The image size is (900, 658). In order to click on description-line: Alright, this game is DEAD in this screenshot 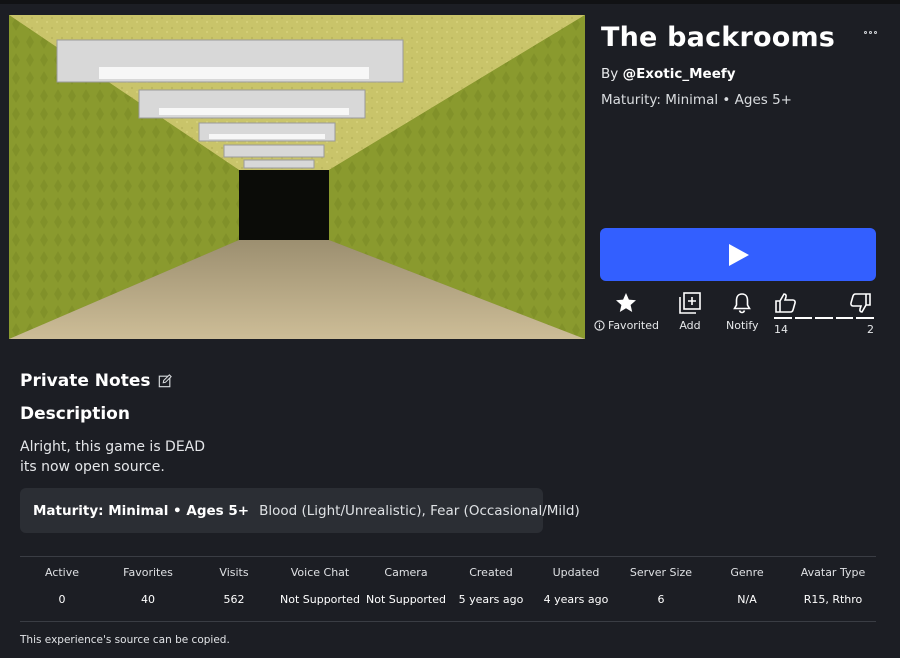, I will do `click(113, 447)`.